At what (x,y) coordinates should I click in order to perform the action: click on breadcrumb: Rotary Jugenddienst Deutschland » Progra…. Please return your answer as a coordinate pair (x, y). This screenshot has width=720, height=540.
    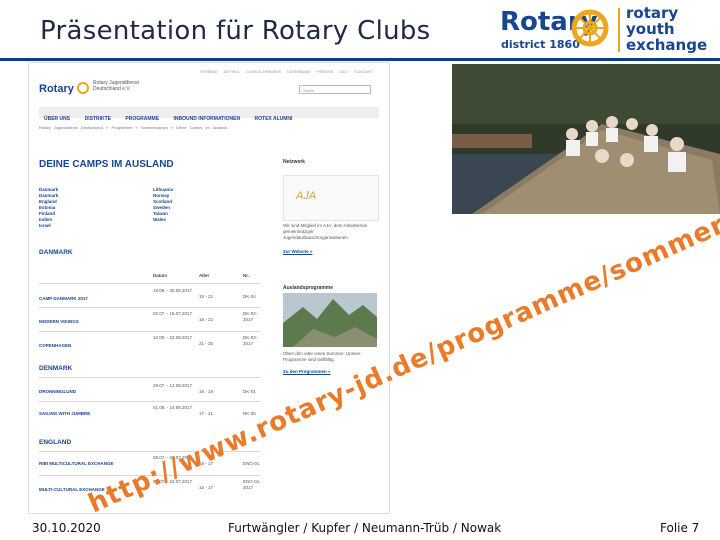
    Looking at the image, I should click on (133, 127).